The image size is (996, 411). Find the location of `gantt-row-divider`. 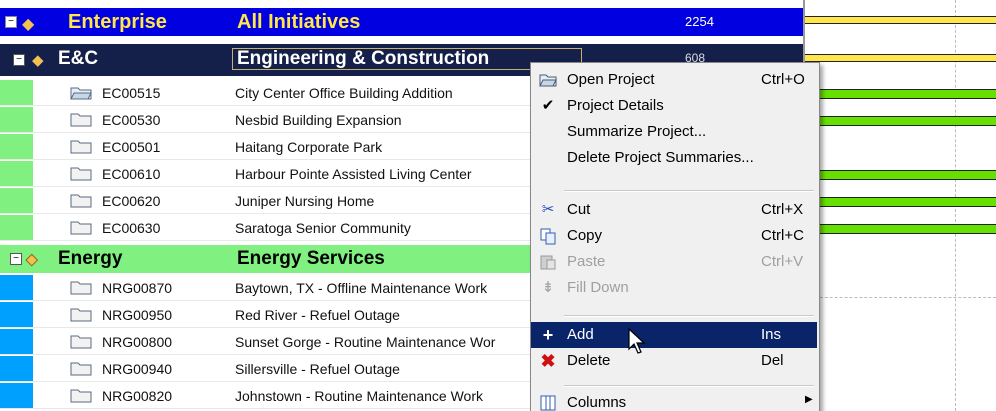

gantt-row-divider is located at coordinates (900, 297).